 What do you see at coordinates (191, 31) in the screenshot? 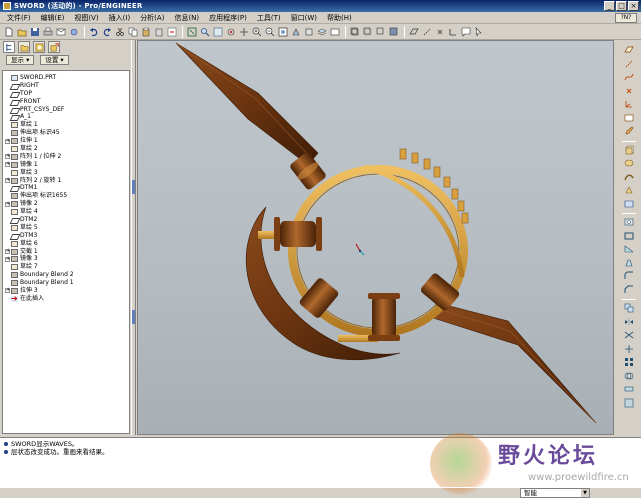
I see `select-filter-button` at bounding box center [191, 31].